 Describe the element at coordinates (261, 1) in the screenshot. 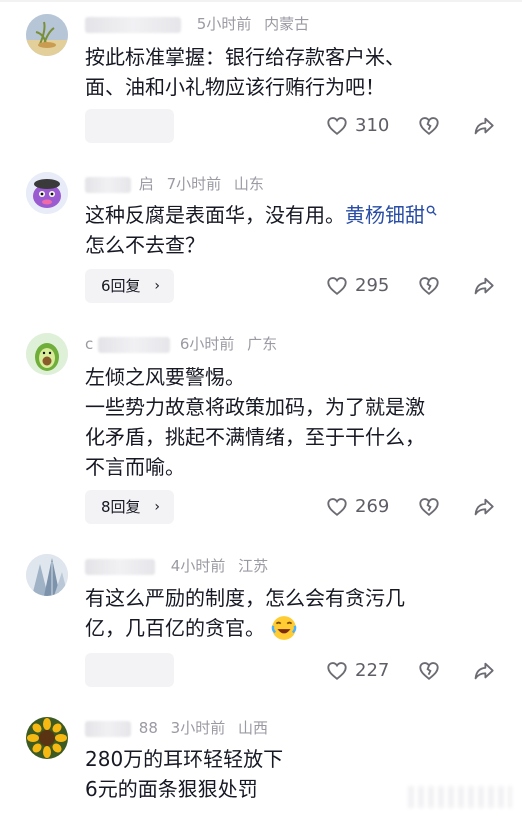

I see `top-divider` at that location.